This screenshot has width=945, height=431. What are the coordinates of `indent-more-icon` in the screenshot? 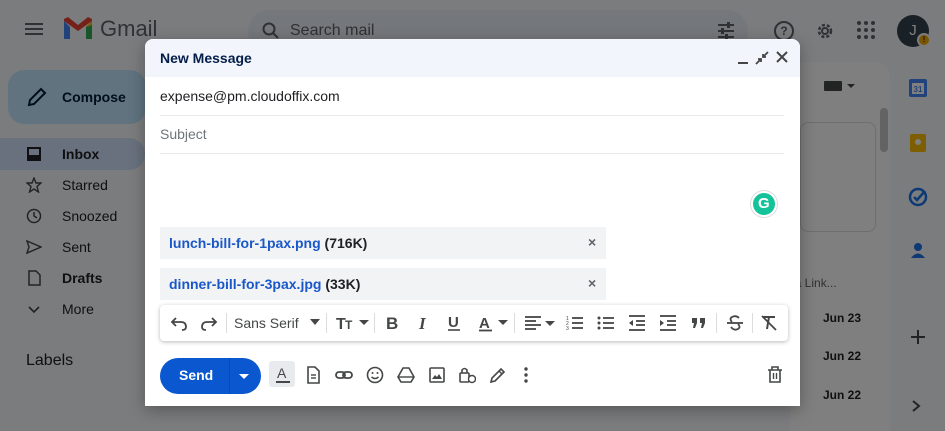 It's located at (668, 323).